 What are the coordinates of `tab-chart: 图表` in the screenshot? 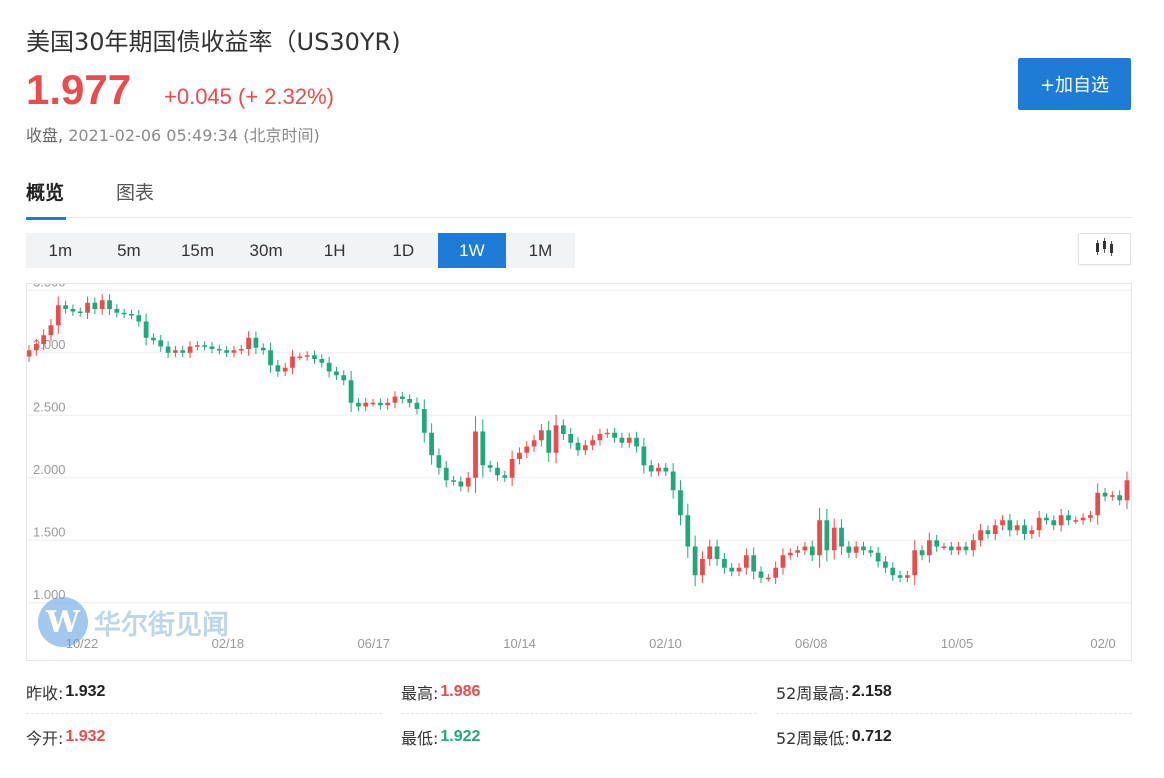 It's located at (135, 191).